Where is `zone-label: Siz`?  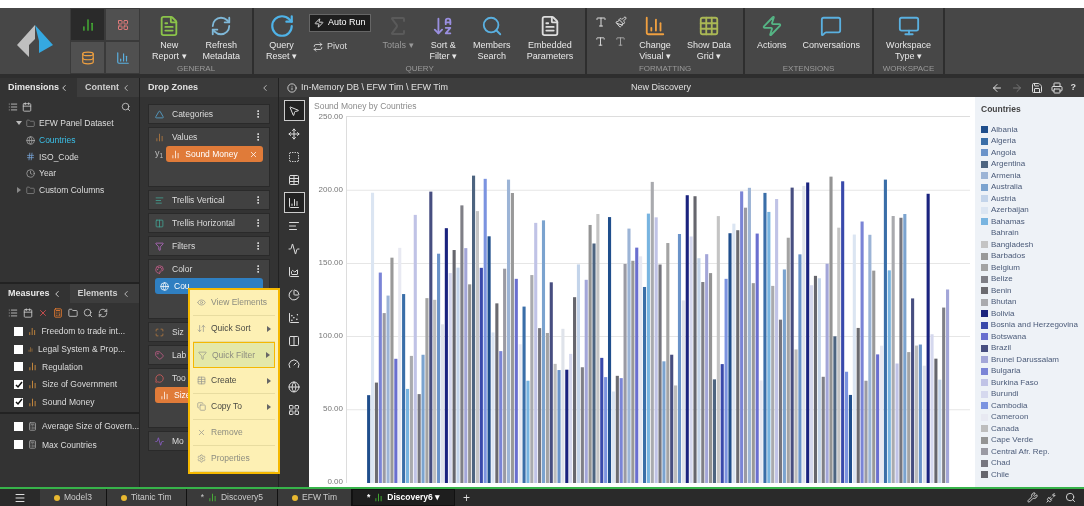 zone-label: Siz is located at coordinates (178, 332).